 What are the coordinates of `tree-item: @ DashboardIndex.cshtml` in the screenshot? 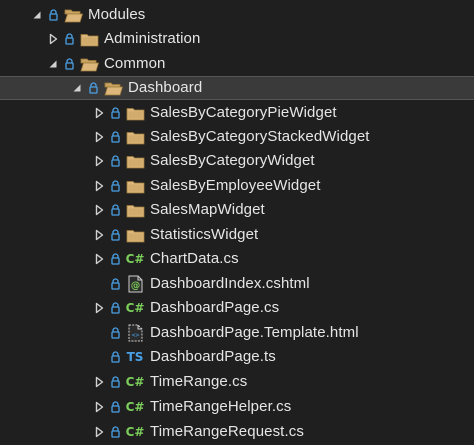 It's located at (237, 284).